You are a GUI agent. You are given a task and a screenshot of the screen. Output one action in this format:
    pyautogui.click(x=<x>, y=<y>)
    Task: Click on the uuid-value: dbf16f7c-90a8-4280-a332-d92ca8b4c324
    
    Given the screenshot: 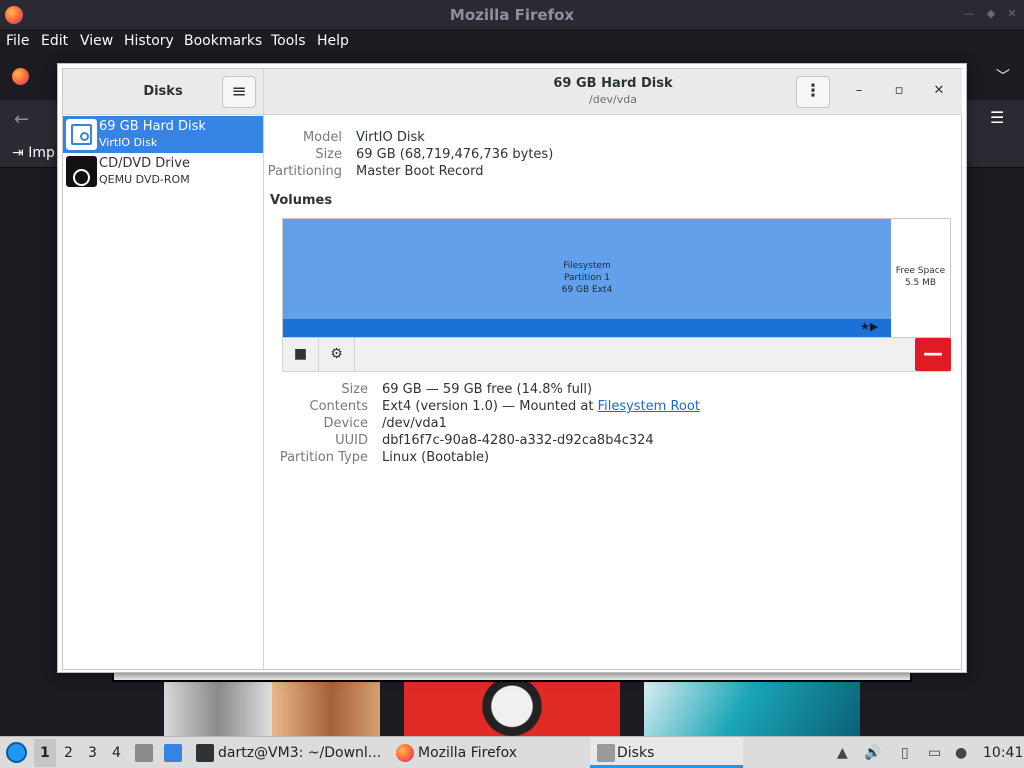 What is the action you would take?
    pyautogui.click(x=518, y=440)
    